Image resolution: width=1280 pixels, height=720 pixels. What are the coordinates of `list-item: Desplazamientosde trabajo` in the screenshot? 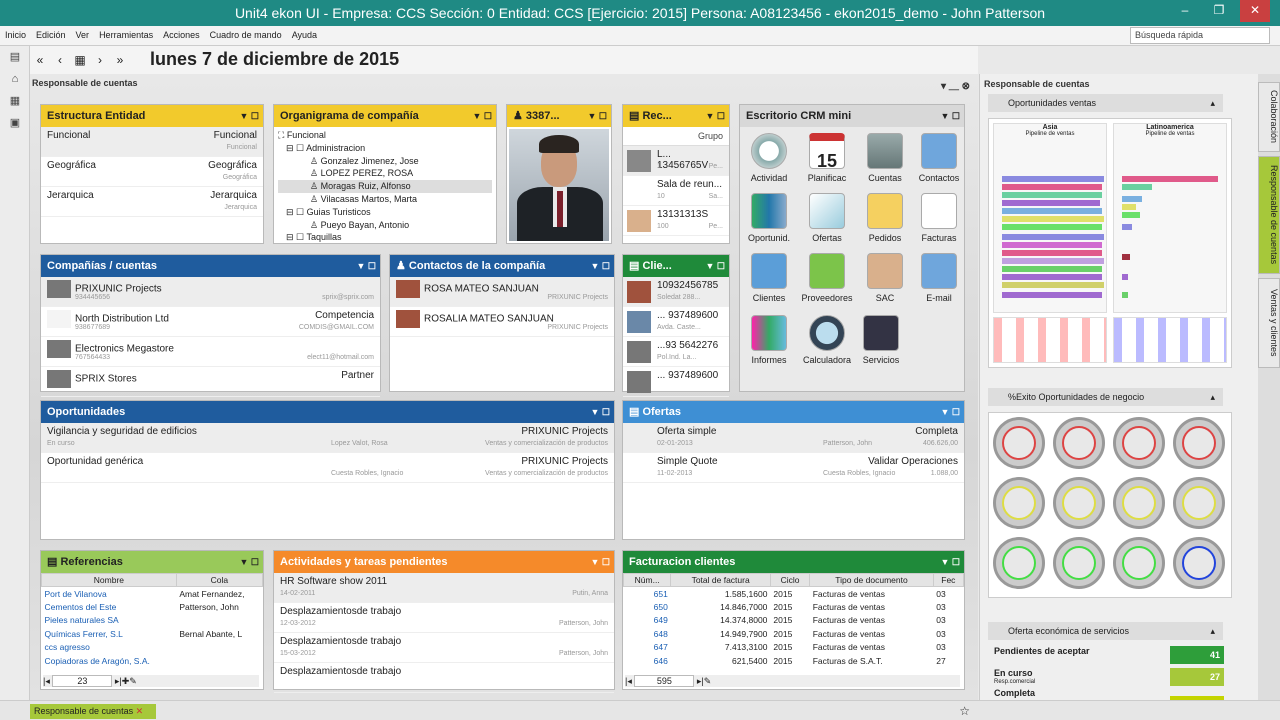 It's located at (444, 678).